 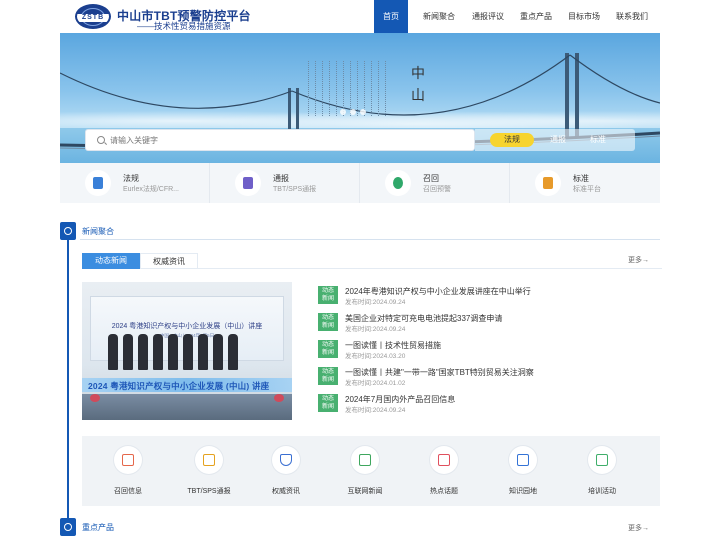 I want to click on service-authoritative-info: 权威资讯, so click(x=286, y=473).